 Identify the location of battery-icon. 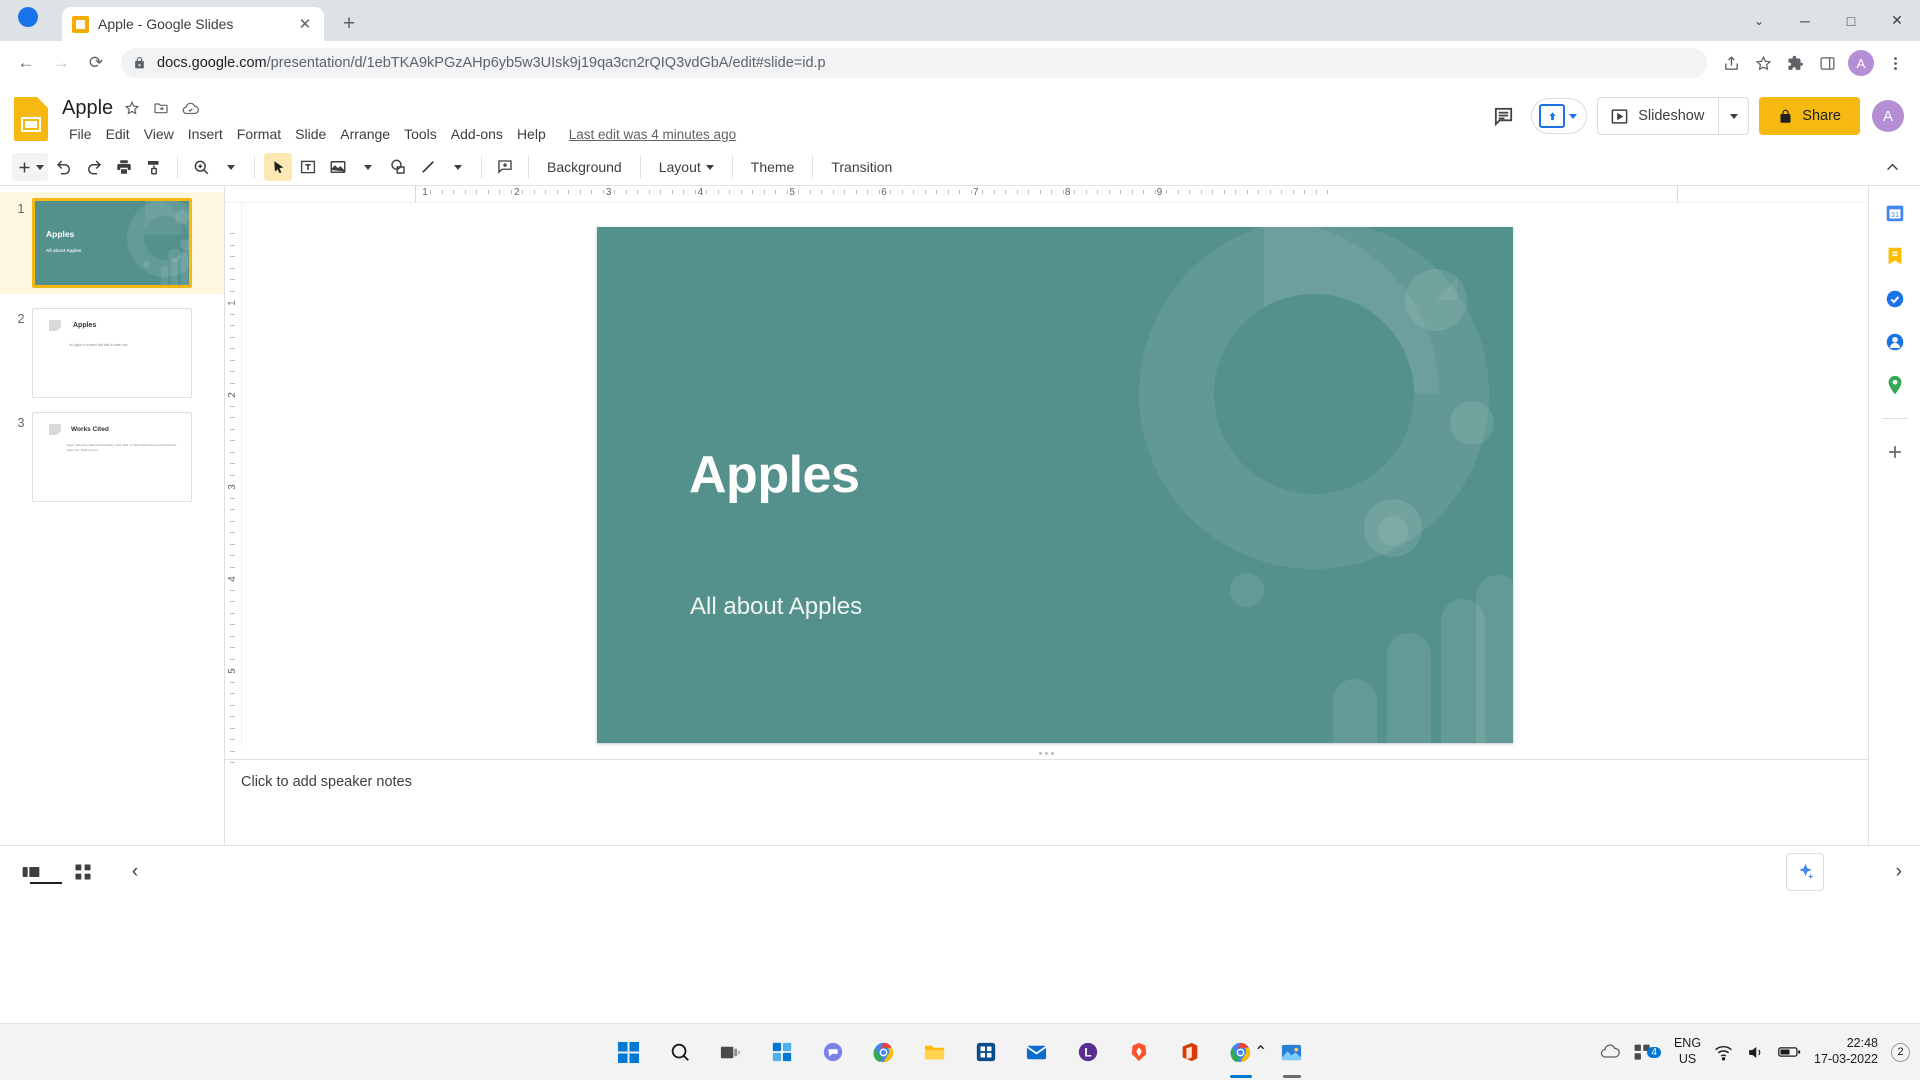
(1789, 1052).